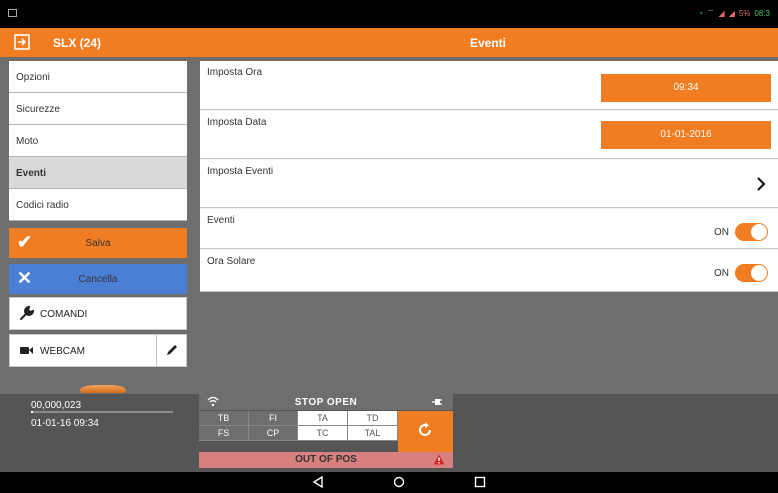 This screenshot has height=493, width=778. I want to click on status-cell-fs: FS, so click(224, 433).